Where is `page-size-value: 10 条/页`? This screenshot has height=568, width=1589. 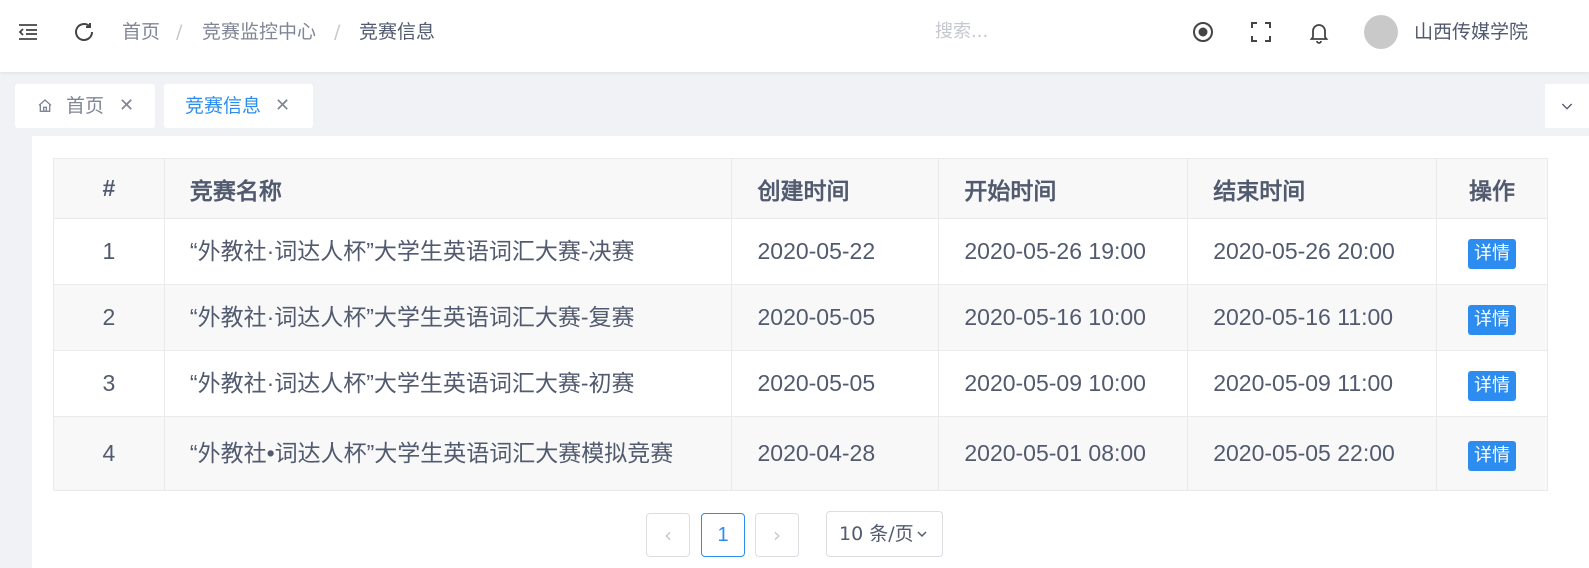 page-size-value: 10 条/页 is located at coordinates (876, 534).